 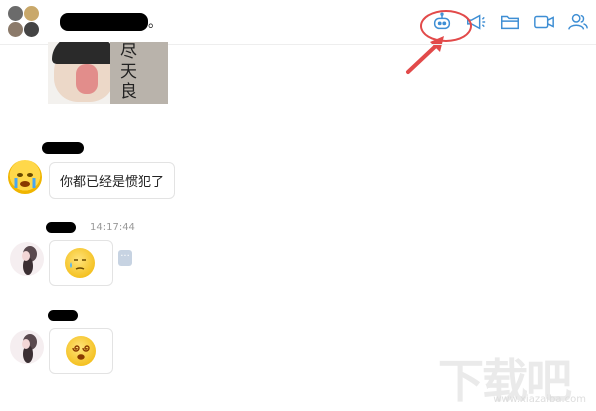 What do you see at coordinates (128, 72) in the screenshot?
I see `sticker-char: 天` at bounding box center [128, 72].